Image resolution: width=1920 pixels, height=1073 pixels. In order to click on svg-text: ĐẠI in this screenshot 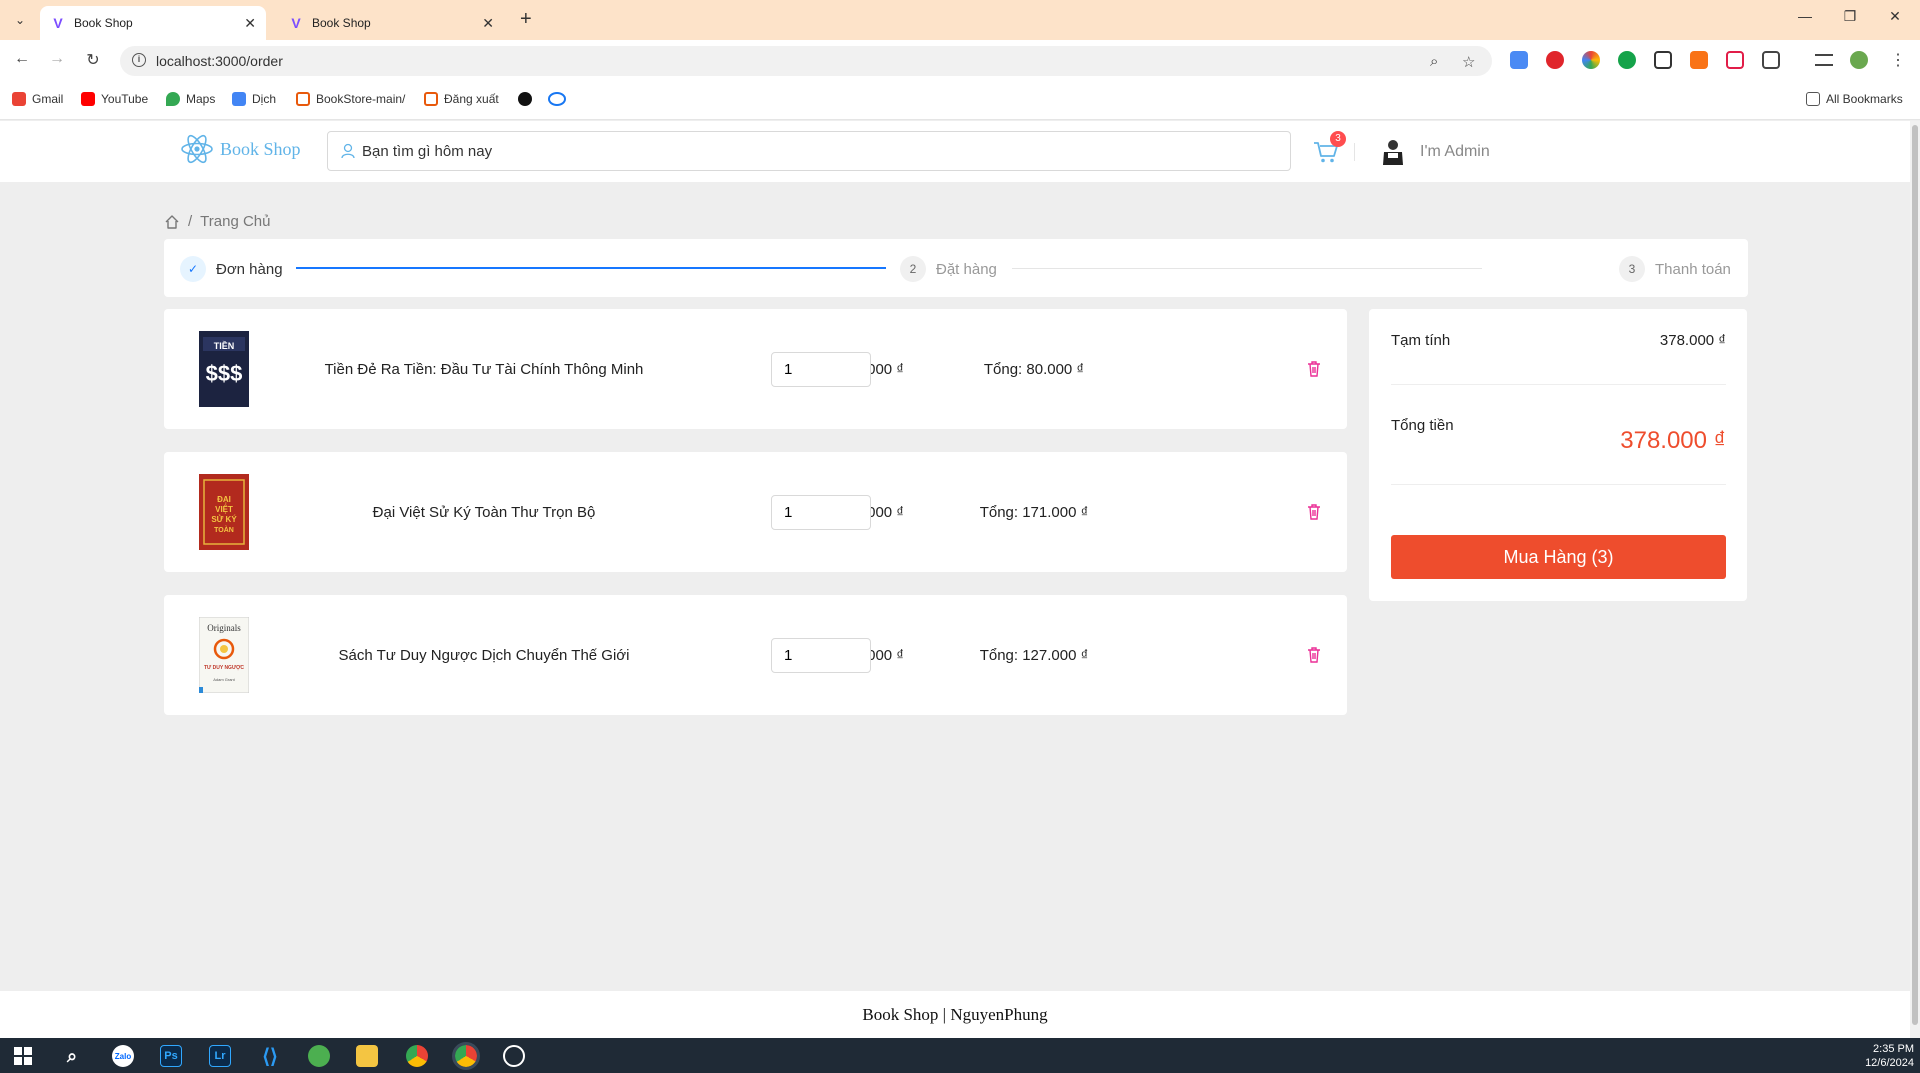, I will do `click(224, 499)`.